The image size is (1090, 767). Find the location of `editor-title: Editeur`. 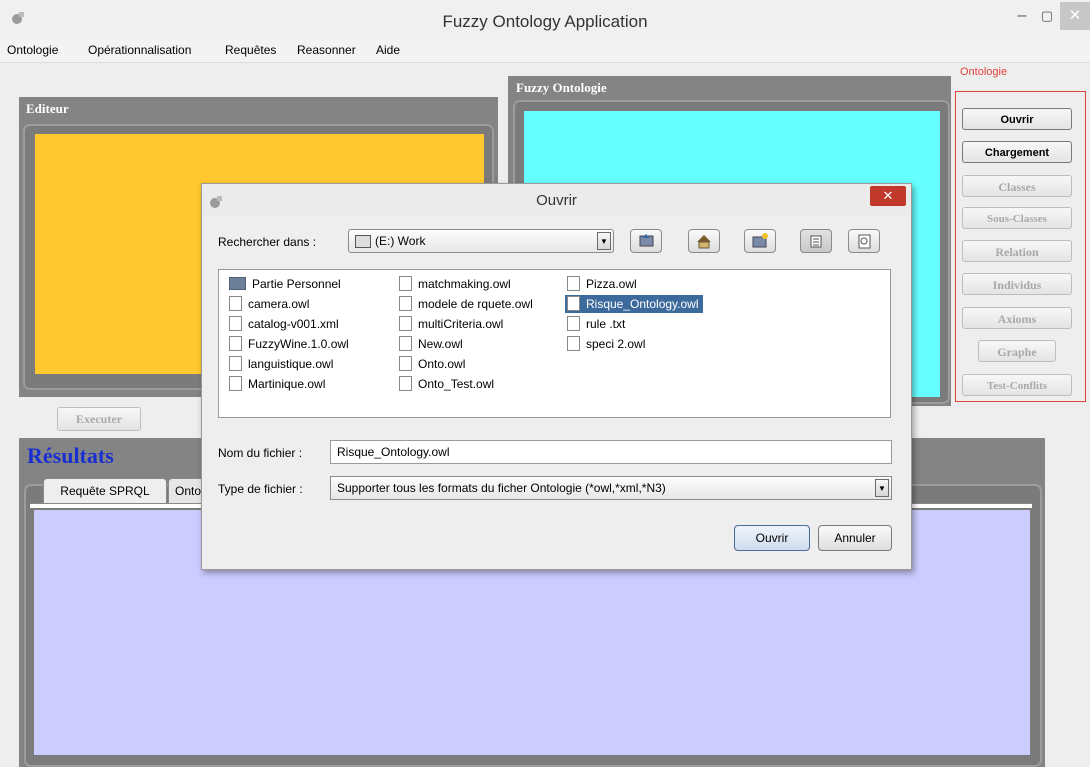

editor-title: Editeur is located at coordinates (47, 108).